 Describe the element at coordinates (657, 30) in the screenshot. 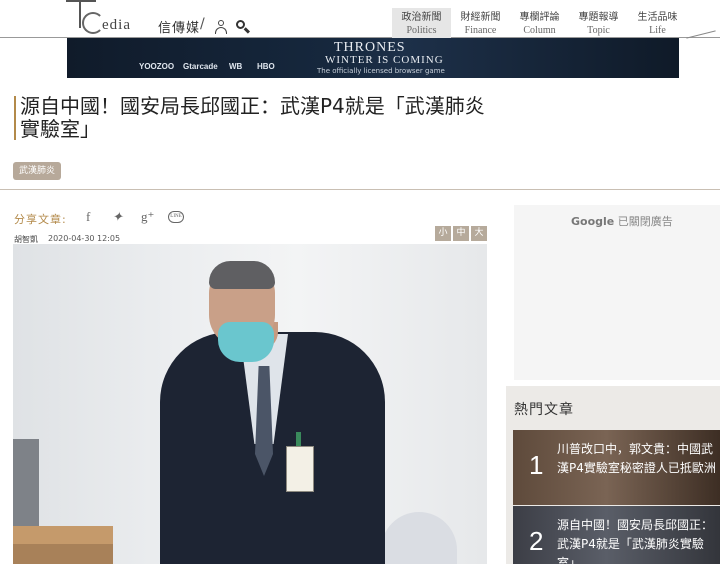

I see `nav-item-en-label: Life` at that location.